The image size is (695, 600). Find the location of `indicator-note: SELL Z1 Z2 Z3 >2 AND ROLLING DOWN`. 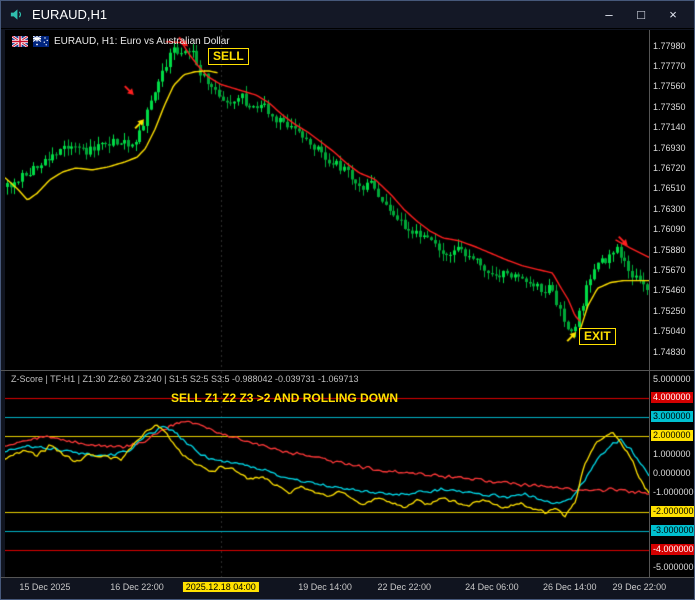

indicator-note: SELL Z1 Z2 Z3 >2 AND ROLLING DOWN is located at coordinates (285, 398).